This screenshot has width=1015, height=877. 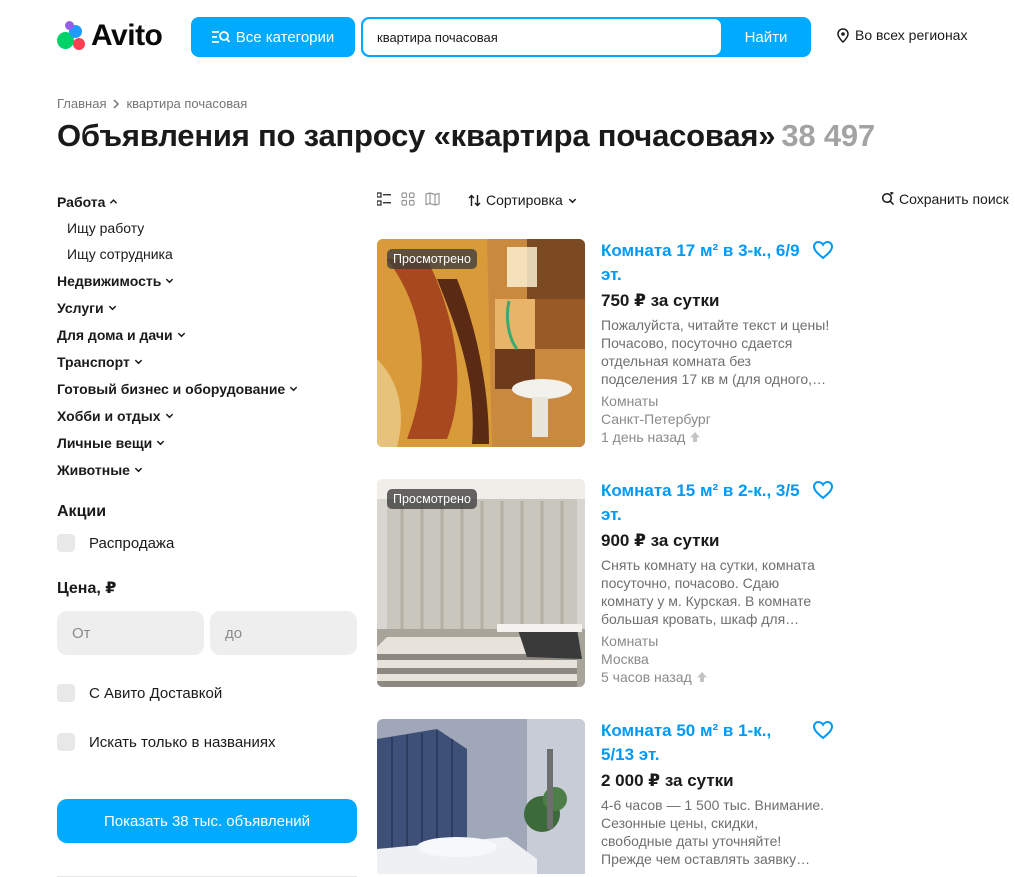 I want to click on save-search-button: Сохранить поиск, so click(x=945, y=199).